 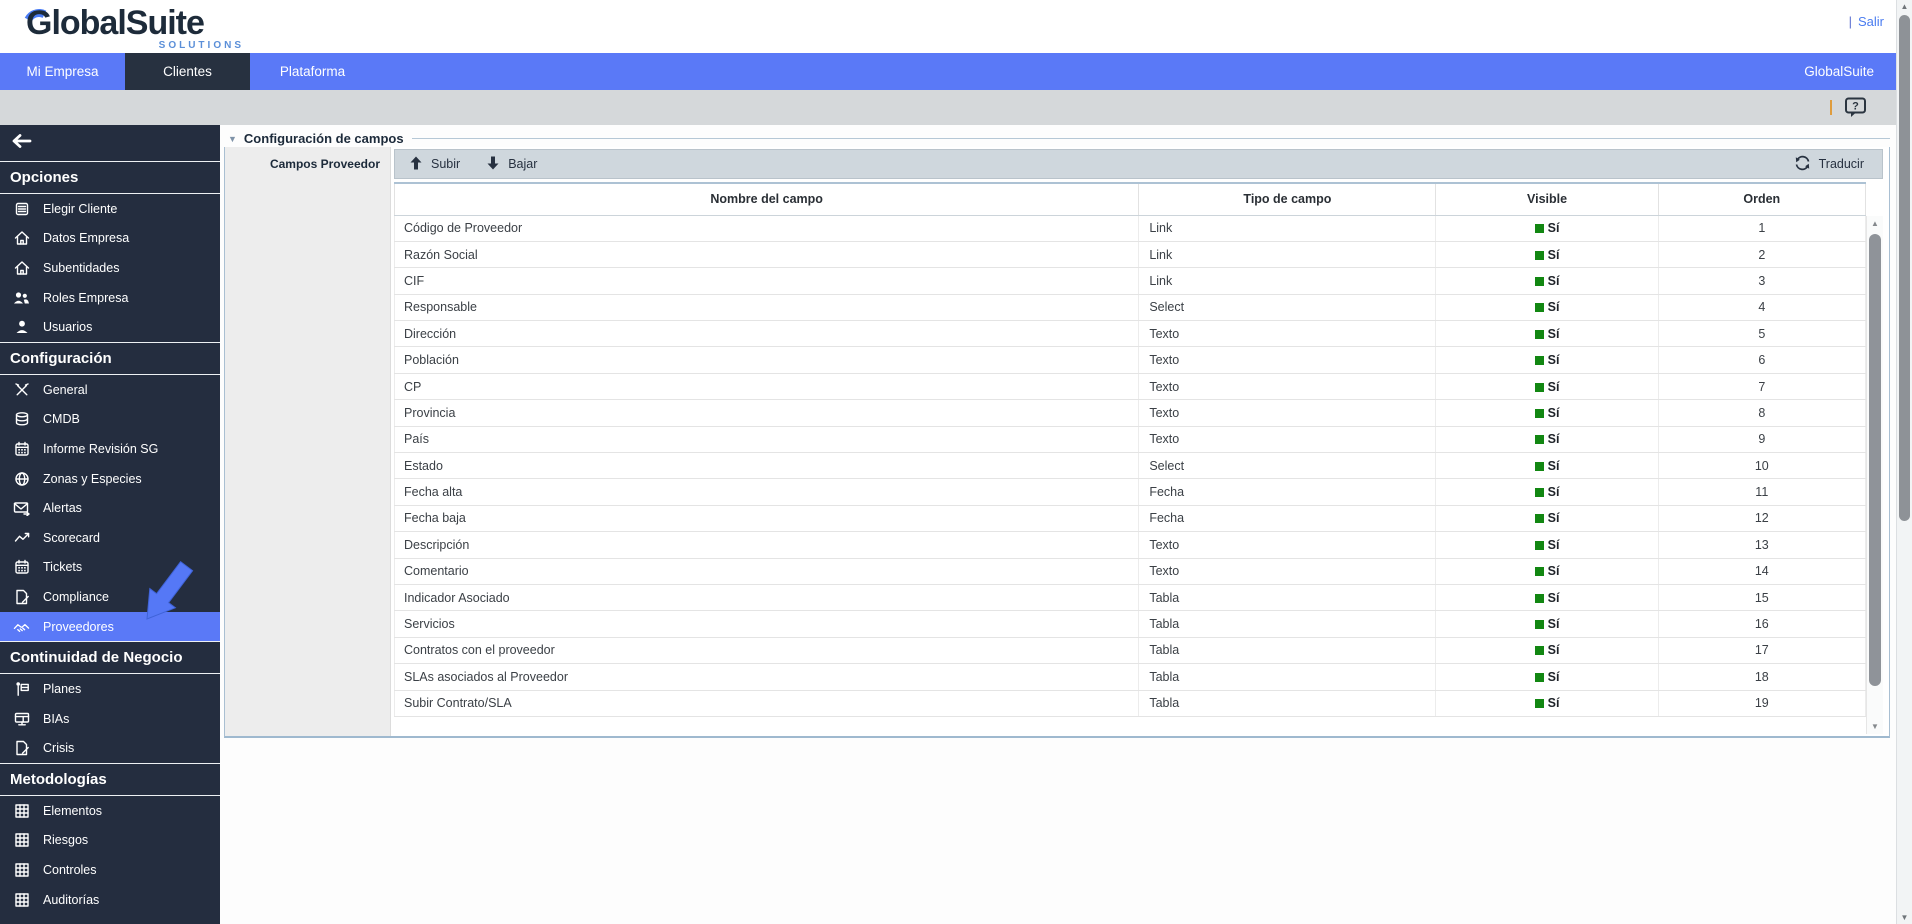 What do you see at coordinates (1871, 21) in the screenshot?
I see `logout-link: Salir` at bounding box center [1871, 21].